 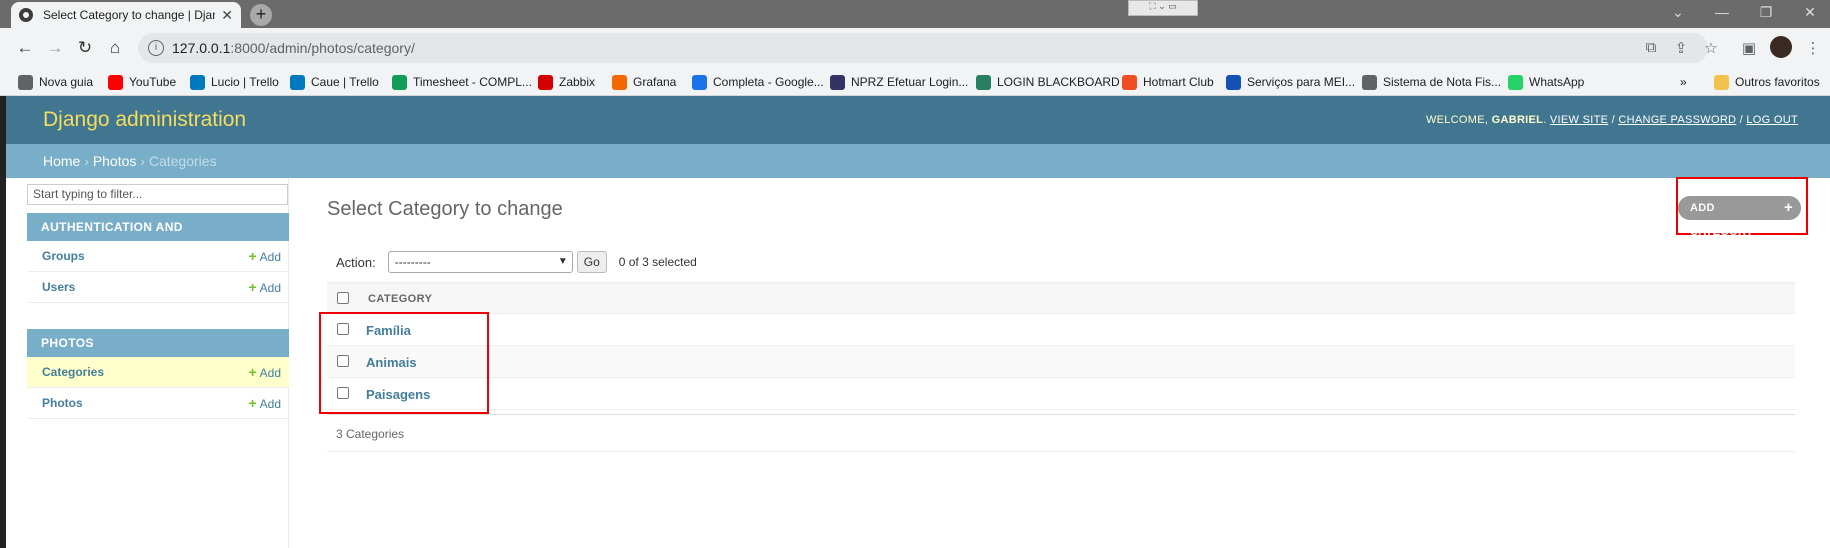 I want to click on forward-icon: →, so click(x=55, y=48).